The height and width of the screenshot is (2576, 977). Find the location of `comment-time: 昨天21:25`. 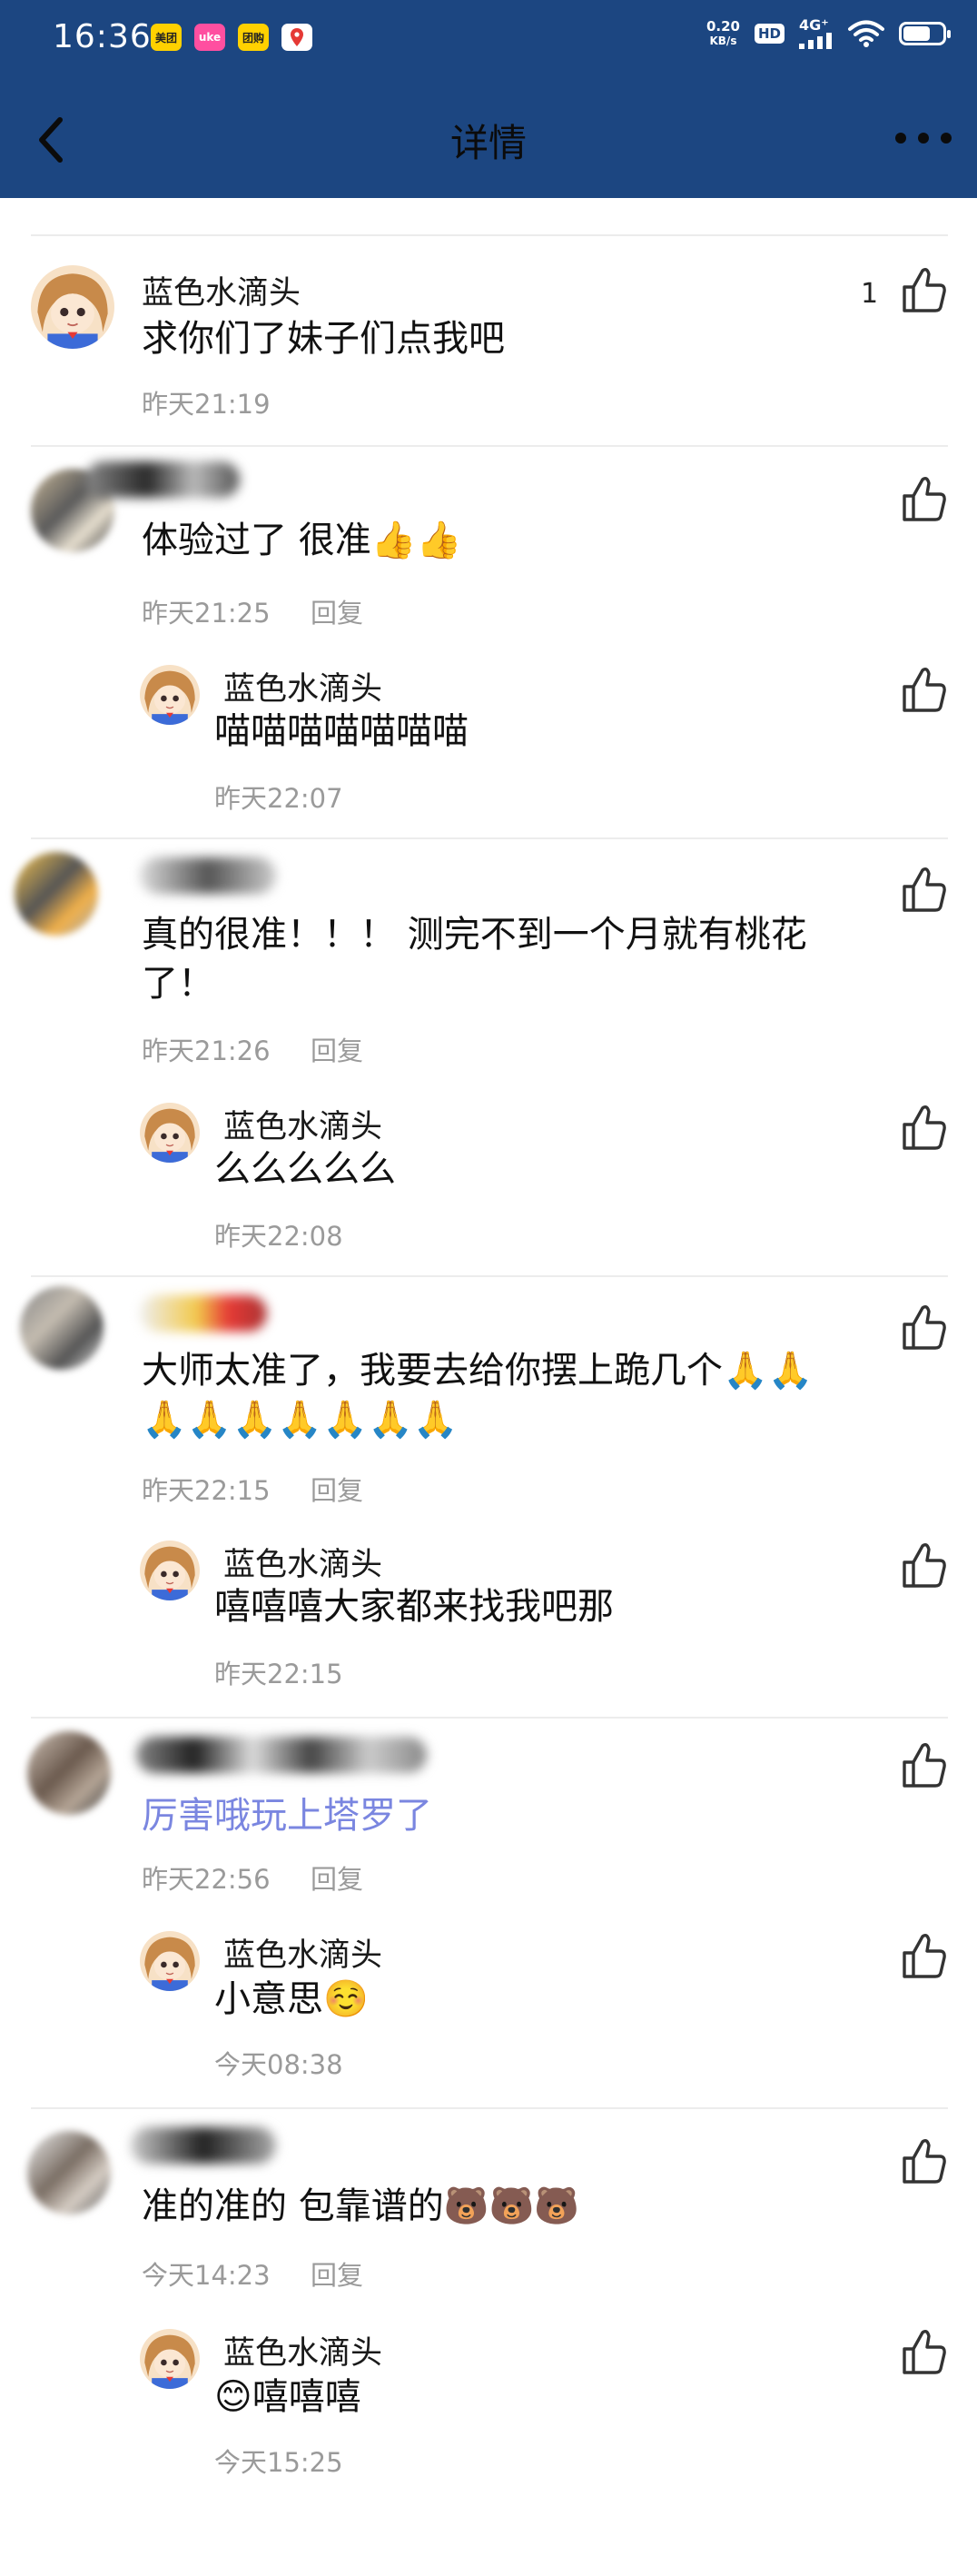

comment-time: 昨天21:25 is located at coordinates (206, 613).